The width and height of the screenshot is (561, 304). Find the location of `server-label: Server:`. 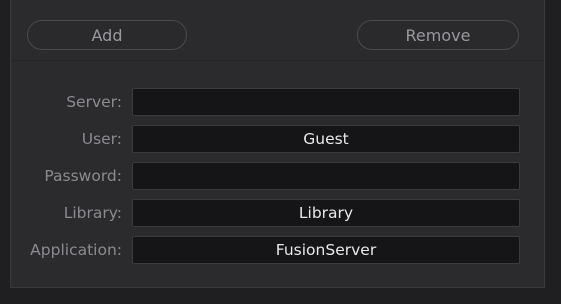

server-label: Server: is located at coordinates (94, 102).